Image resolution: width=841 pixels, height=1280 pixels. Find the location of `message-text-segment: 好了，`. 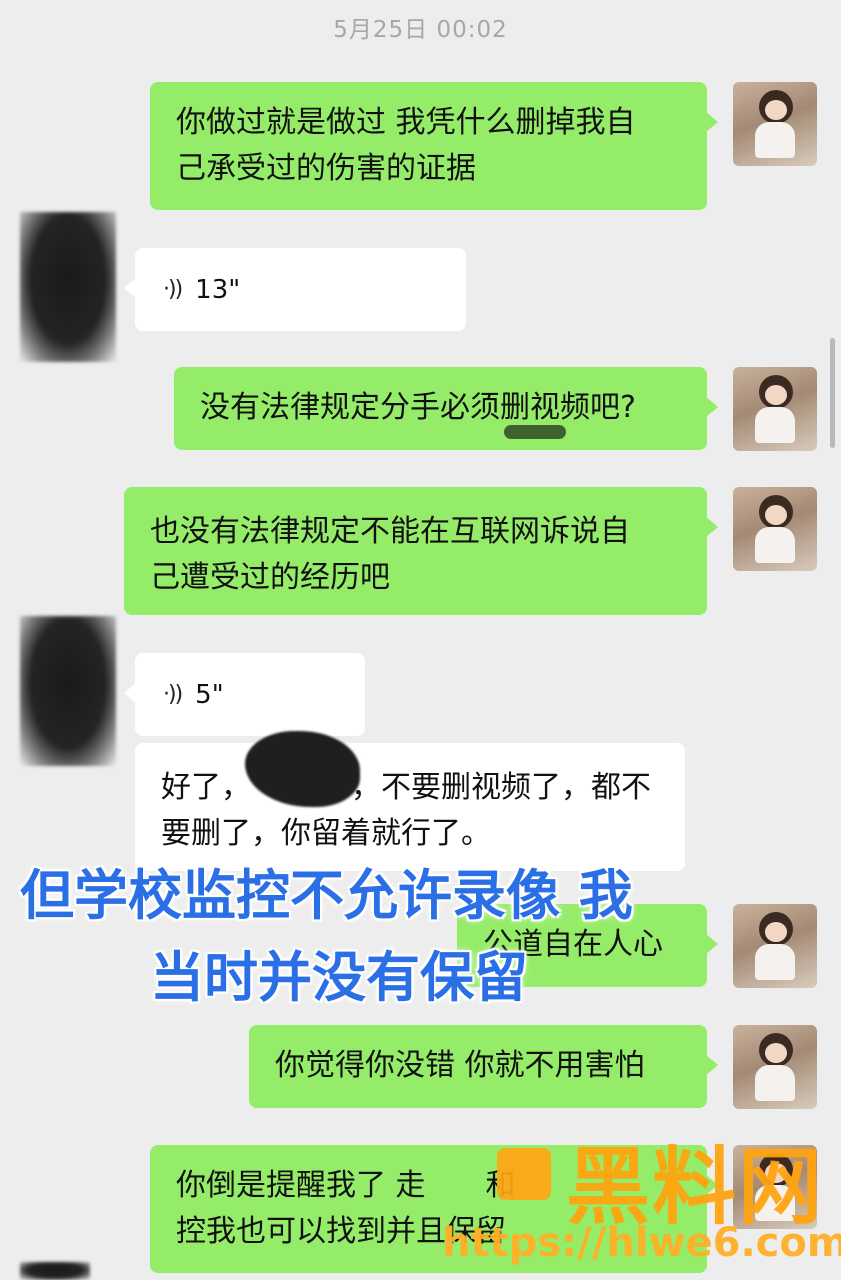

message-text-segment: 好了， is located at coordinates (206, 787).